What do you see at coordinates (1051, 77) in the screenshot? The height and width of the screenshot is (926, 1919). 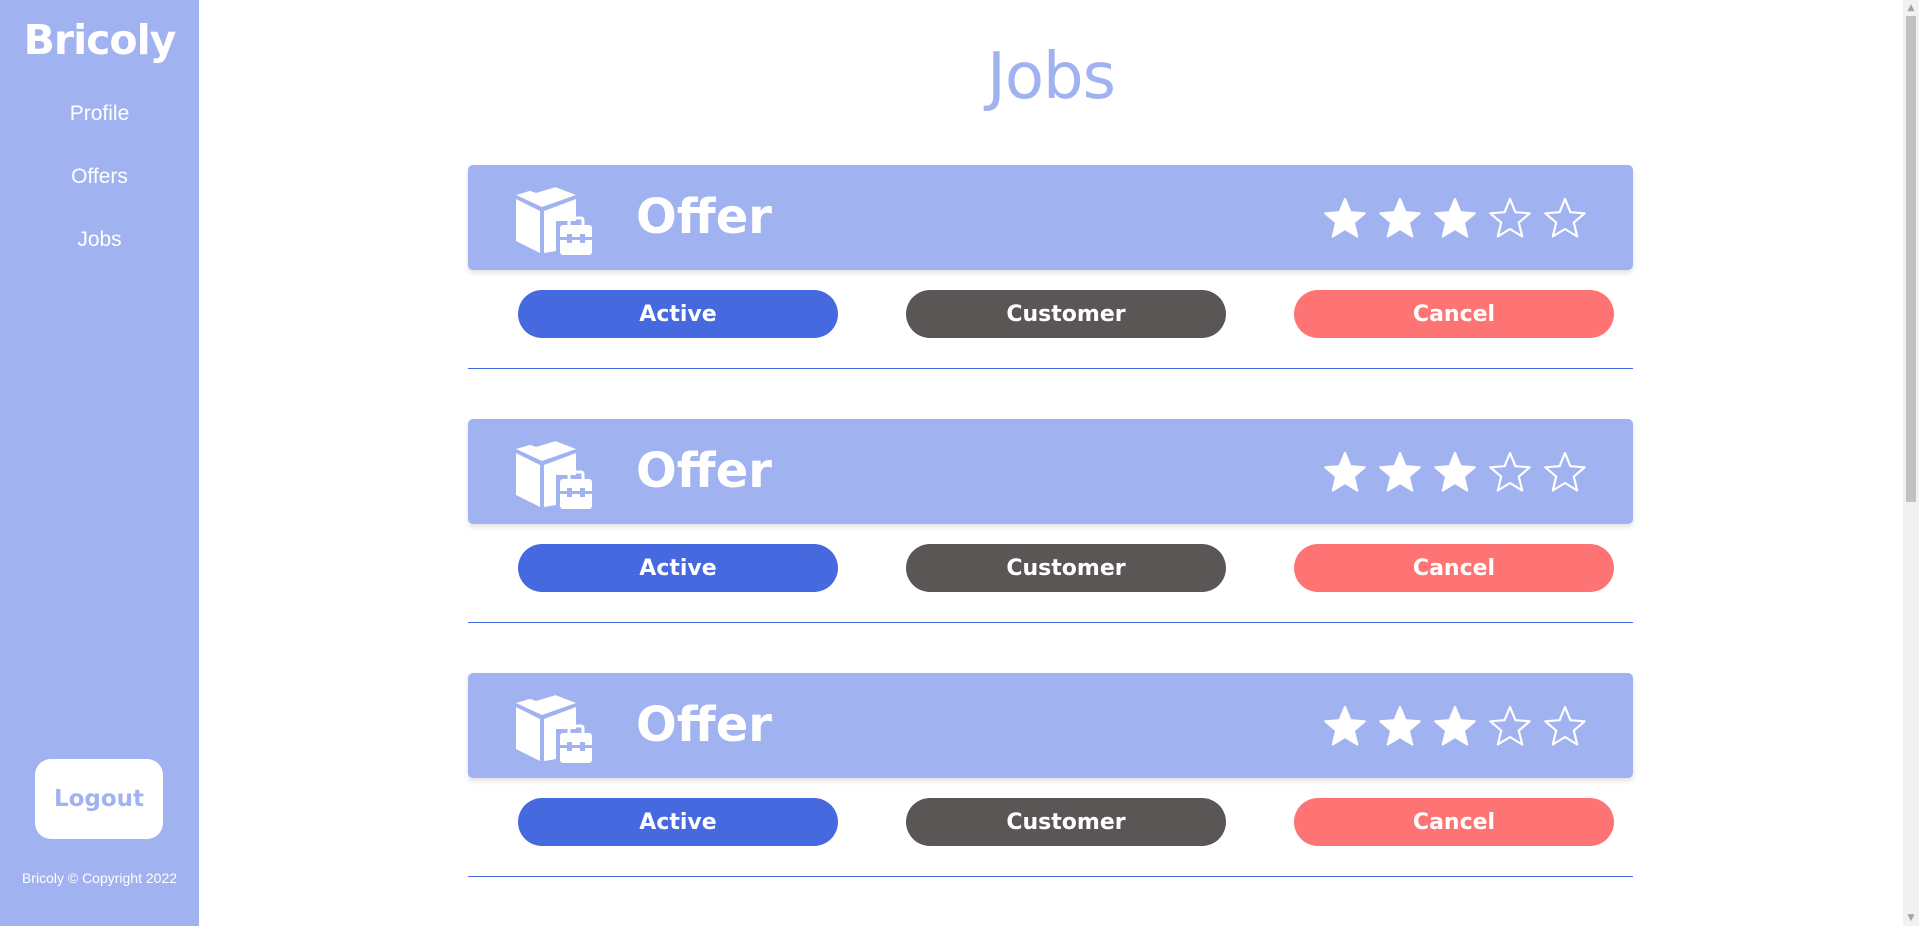 I see `page-title: Jobs` at bounding box center [1051, 77].